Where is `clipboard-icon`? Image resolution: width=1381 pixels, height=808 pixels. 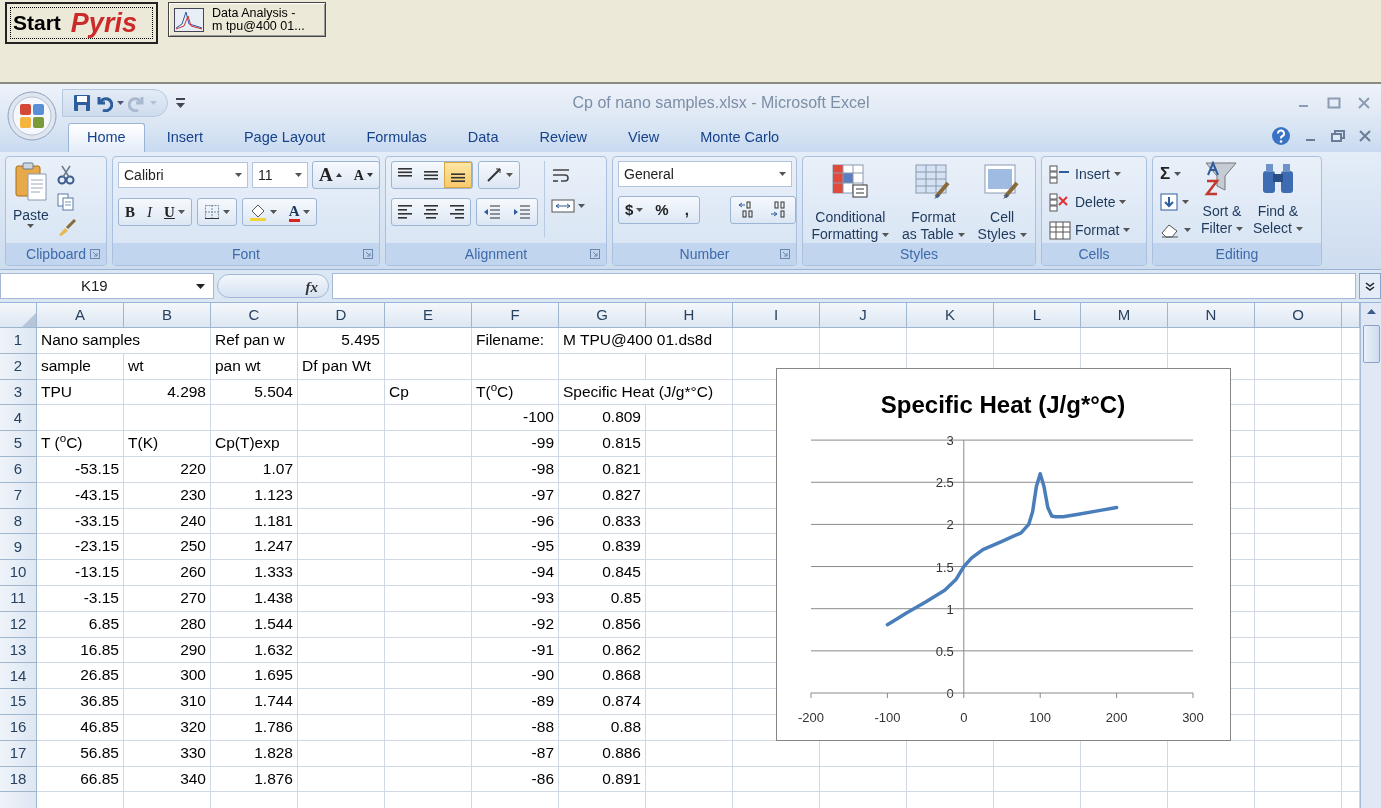 clipboard-icon is located at coordinates (30, 181).